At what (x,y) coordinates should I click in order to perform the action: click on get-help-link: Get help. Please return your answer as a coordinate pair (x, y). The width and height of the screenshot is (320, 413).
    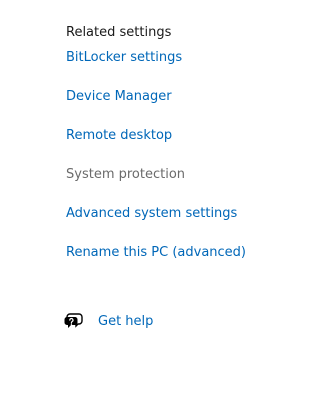
    Looking at the image, I should click on (125, 321).